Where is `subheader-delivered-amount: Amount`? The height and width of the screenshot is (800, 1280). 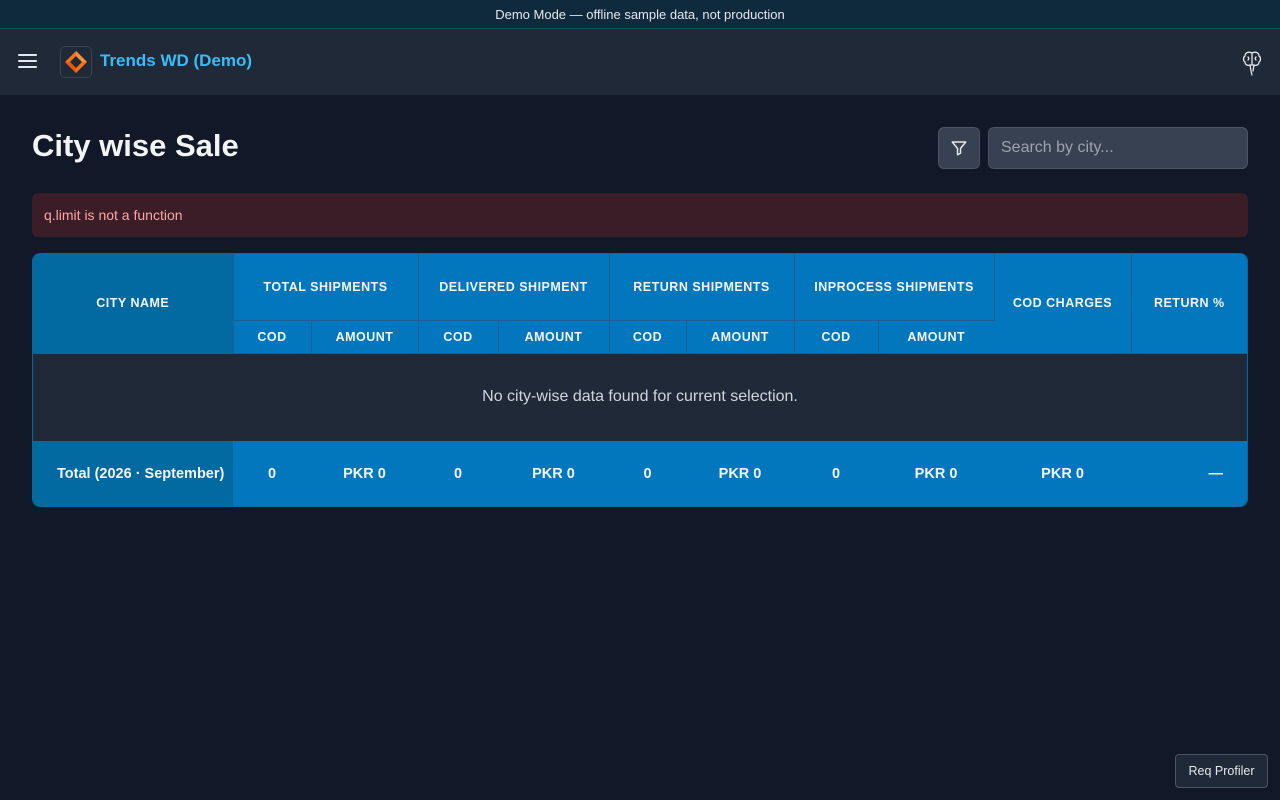
subheader-delivered-amount: Amount is located at coordinates (554, 337).